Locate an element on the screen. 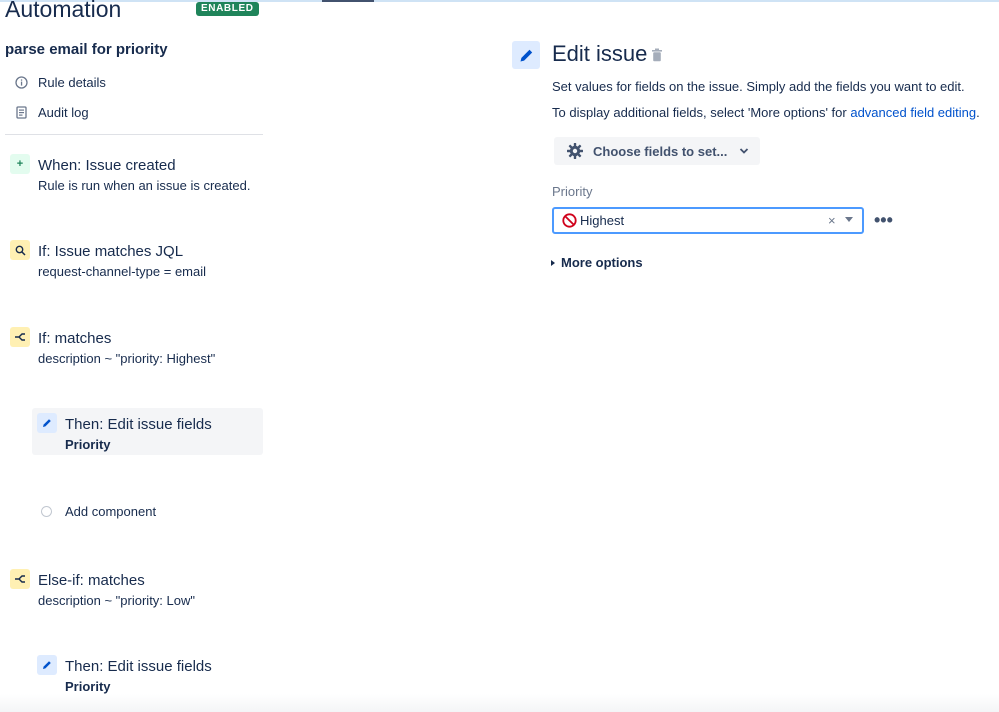 The width and height of the screenshot is (999, 712). nav-rule-details: Rule details is located at coordinates (60, 82).